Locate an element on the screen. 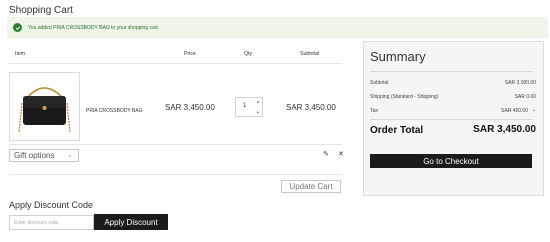  discount-title: Apply Discount Code is located at coordinates (51, 205).